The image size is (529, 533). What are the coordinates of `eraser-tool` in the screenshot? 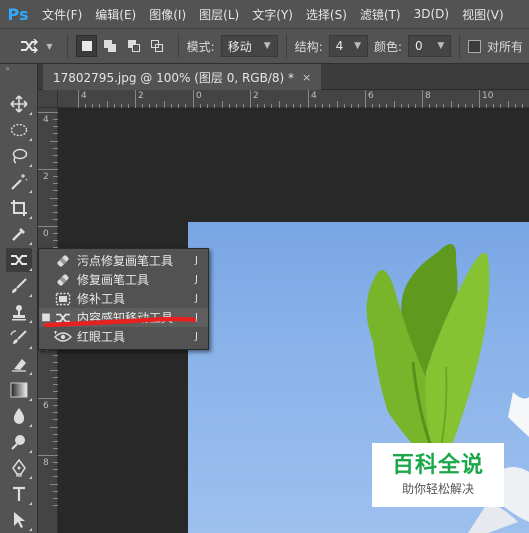 It's located at (19, 364).